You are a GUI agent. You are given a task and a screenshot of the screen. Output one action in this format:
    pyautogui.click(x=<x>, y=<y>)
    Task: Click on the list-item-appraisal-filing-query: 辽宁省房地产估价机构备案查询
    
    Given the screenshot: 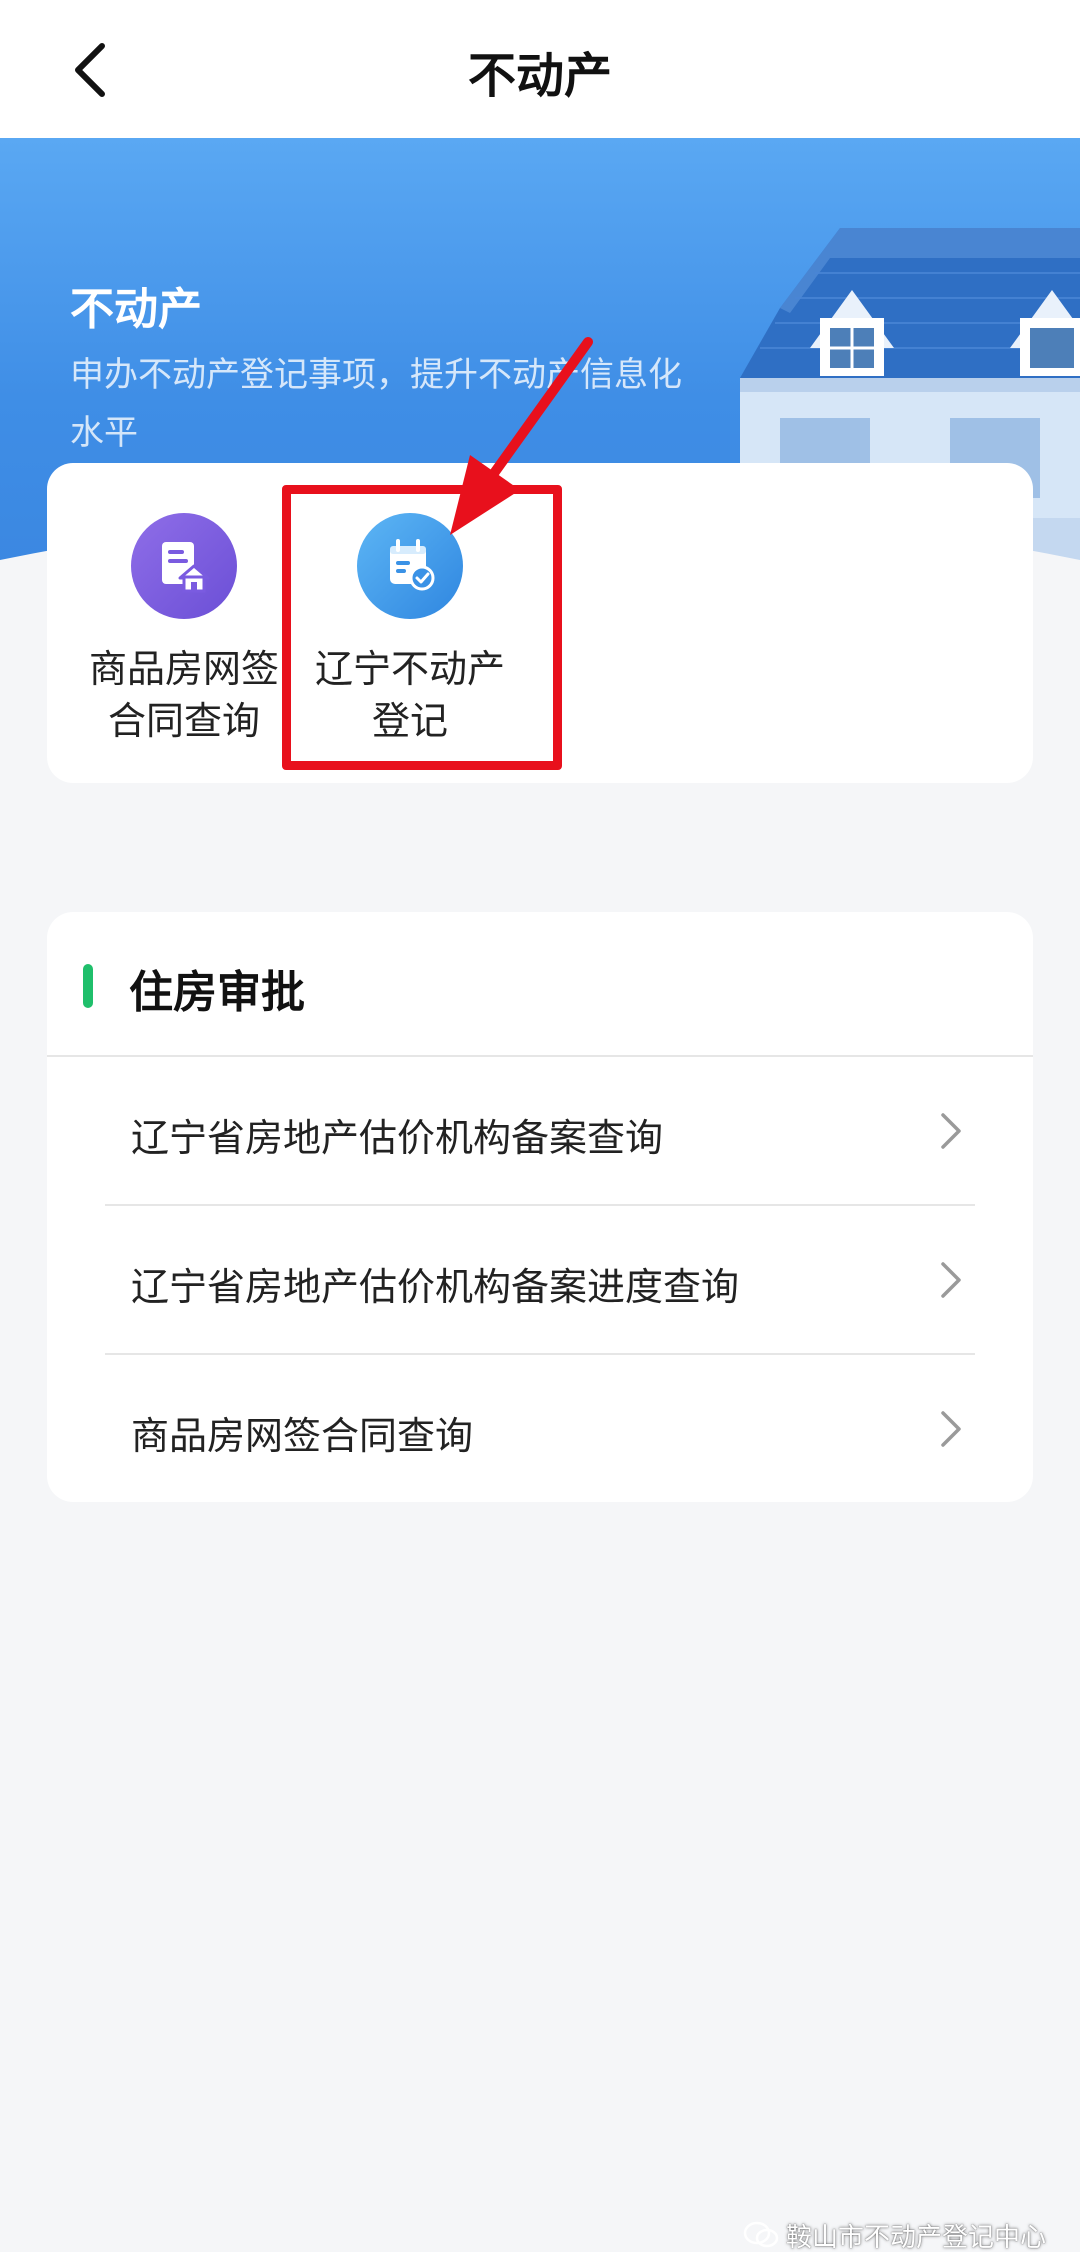 What is the action you would take?
    pyautogui.click(x=540, y=1131)
    